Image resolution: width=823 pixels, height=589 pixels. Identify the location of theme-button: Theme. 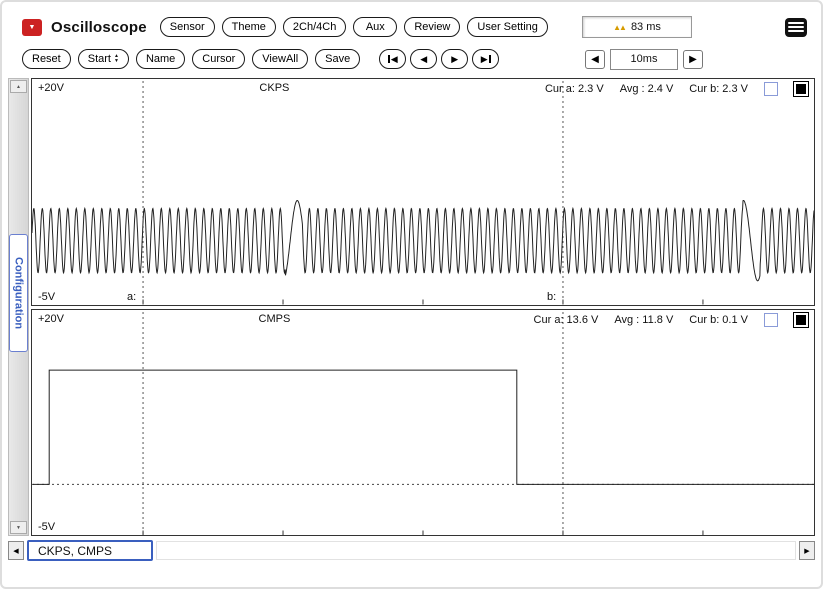
(248, 27).